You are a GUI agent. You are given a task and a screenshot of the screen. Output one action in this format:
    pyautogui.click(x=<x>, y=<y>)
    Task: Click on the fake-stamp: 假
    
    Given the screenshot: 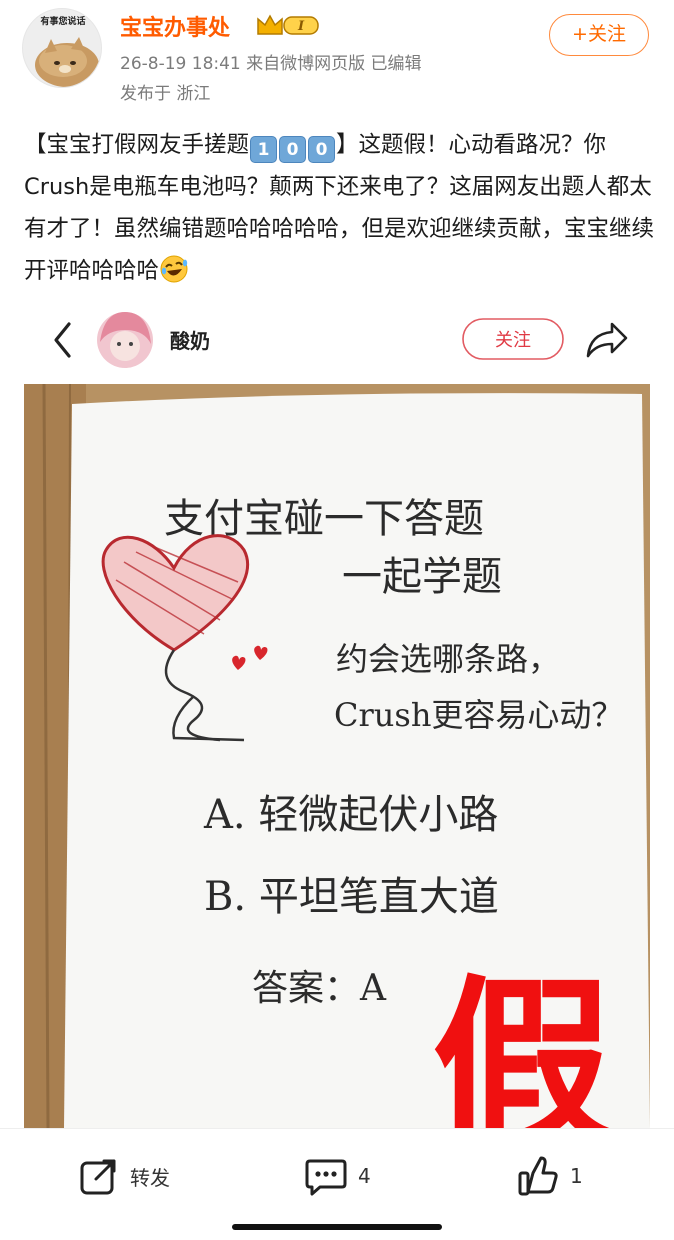 What is the action you would take?
    pyautogui.click(x=522, y=1044)
    